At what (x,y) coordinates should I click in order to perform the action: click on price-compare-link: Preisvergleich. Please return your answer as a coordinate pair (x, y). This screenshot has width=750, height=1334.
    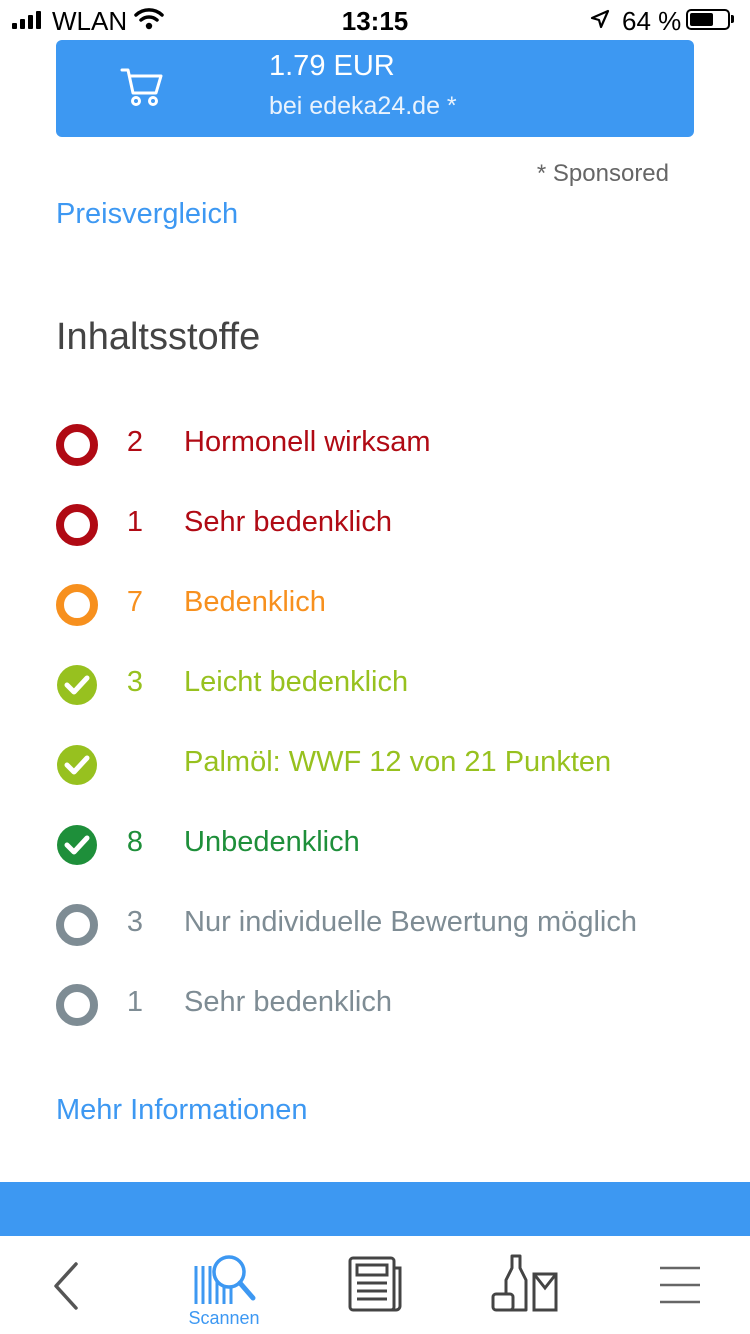
    Looking at the image, I should click on (147, 214).